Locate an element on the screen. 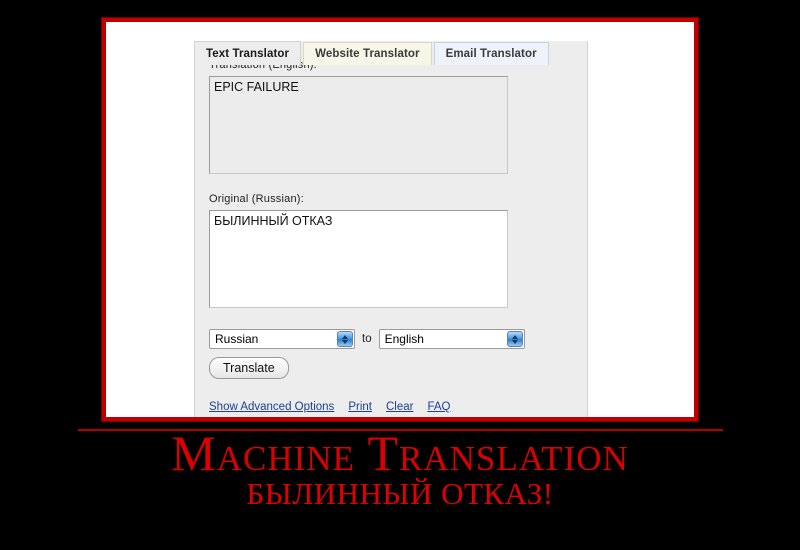 The height and width of the screenshot is (550, 800). tab-text-translator-label: Text Translator is located at coordinates (248, 53).